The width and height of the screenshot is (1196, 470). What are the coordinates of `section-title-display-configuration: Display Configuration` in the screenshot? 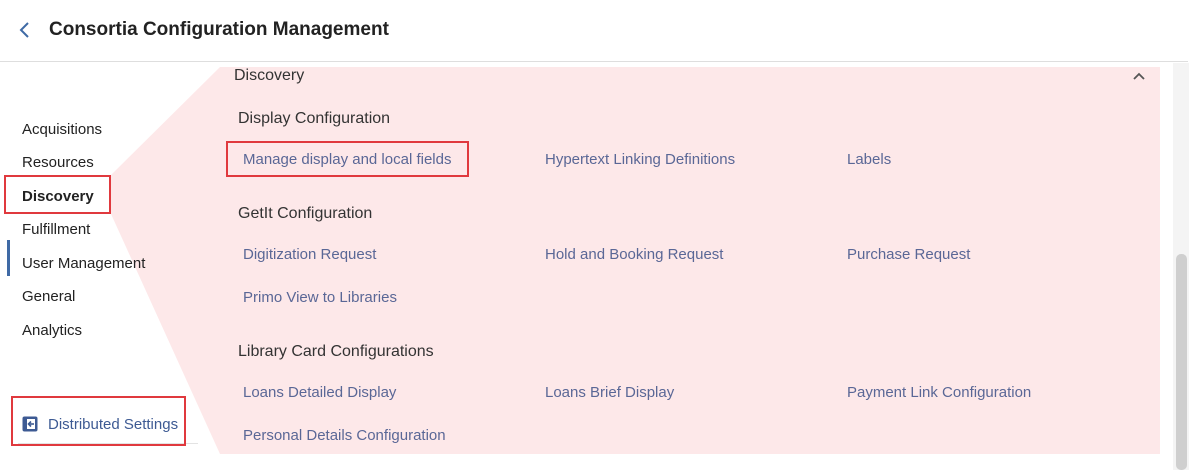 It's located at (314, 118).